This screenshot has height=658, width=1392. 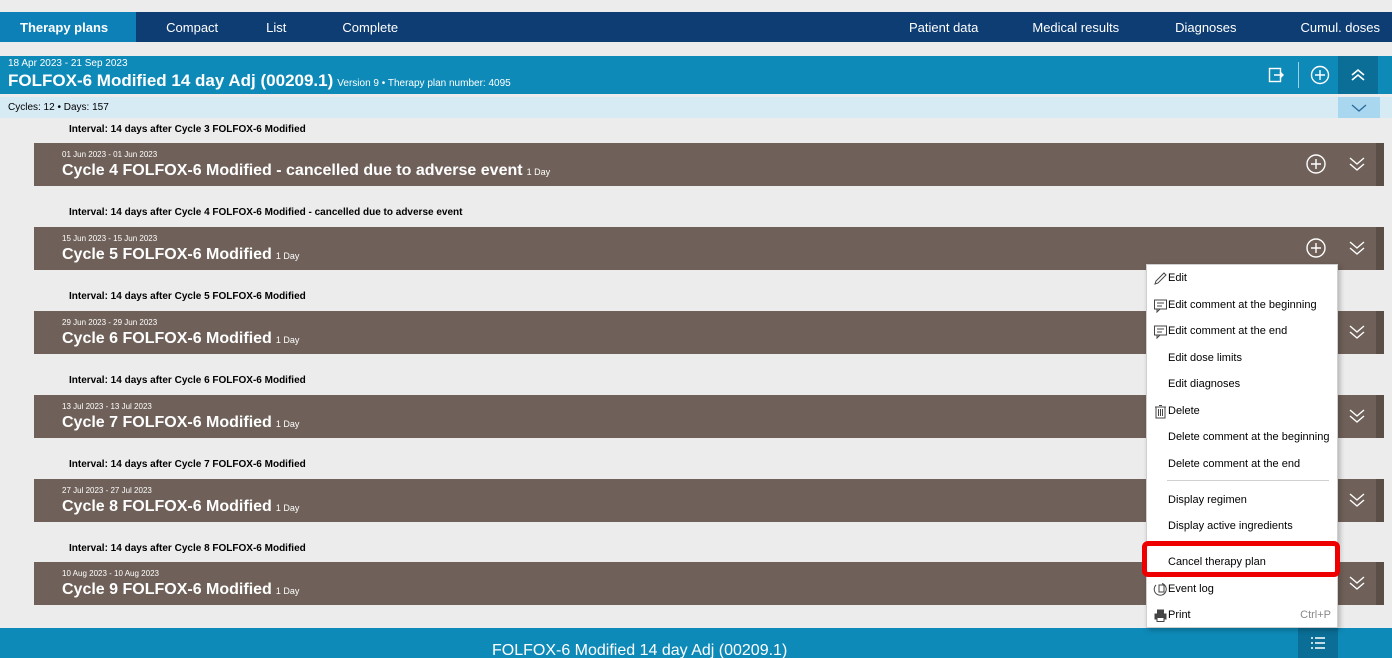 I want to click on plan-subtitle: Version 9 • Therapy plan number: 4095, so click(x=424, y=83).